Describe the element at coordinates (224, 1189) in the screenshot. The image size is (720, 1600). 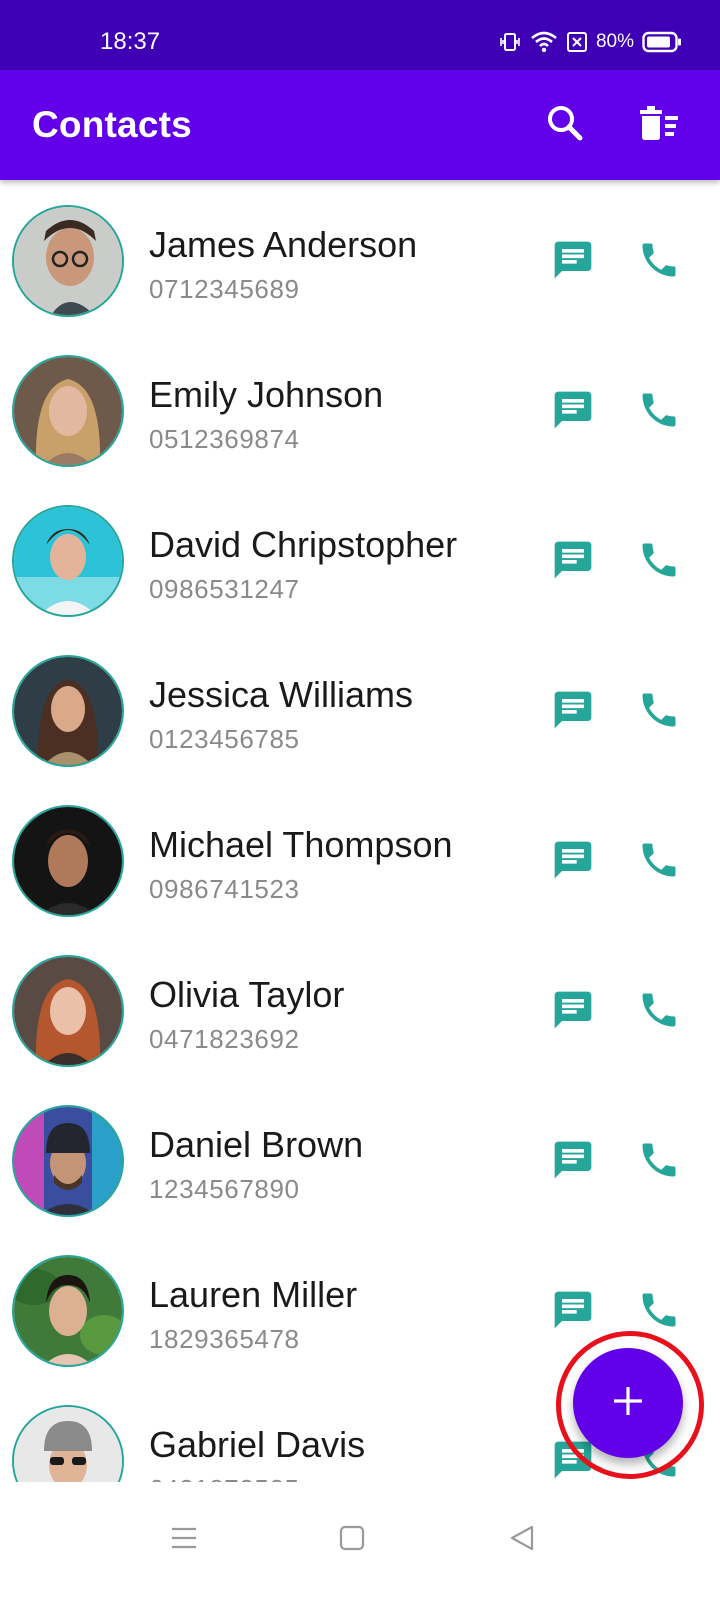
I see `contact-phone: 1234567890` at that location.